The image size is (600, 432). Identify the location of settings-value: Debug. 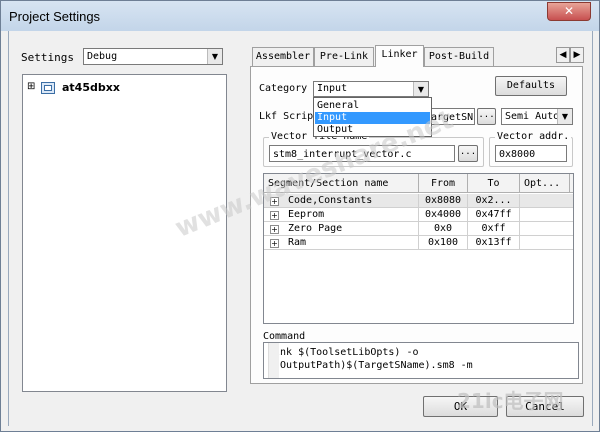
(102, 56).